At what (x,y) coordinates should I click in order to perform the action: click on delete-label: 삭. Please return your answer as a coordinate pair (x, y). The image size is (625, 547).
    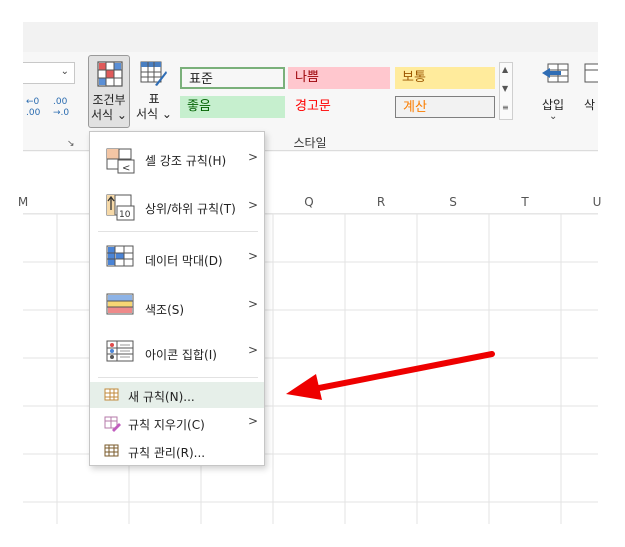
    Looking at the image, I should click on (590, 105).